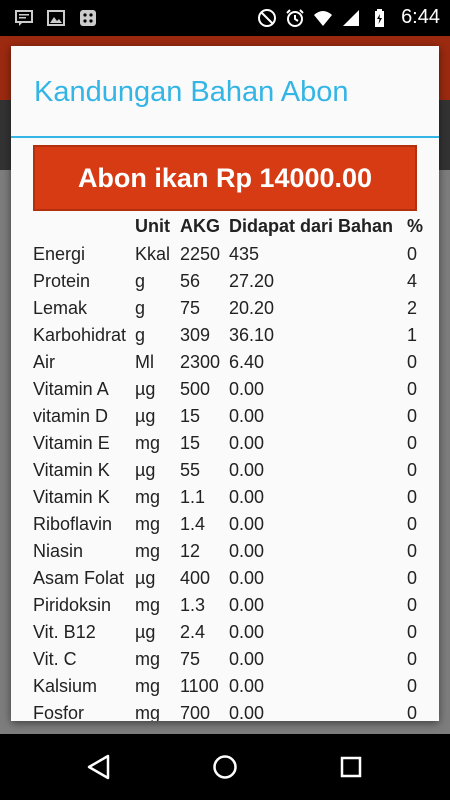  I want to click on cell-name: Lemak, so click(60, 308).